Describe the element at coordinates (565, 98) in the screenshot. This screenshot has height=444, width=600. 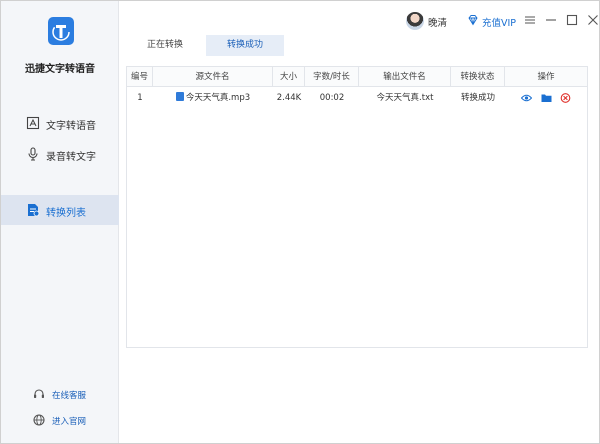
I see `delete-icon` at that location.